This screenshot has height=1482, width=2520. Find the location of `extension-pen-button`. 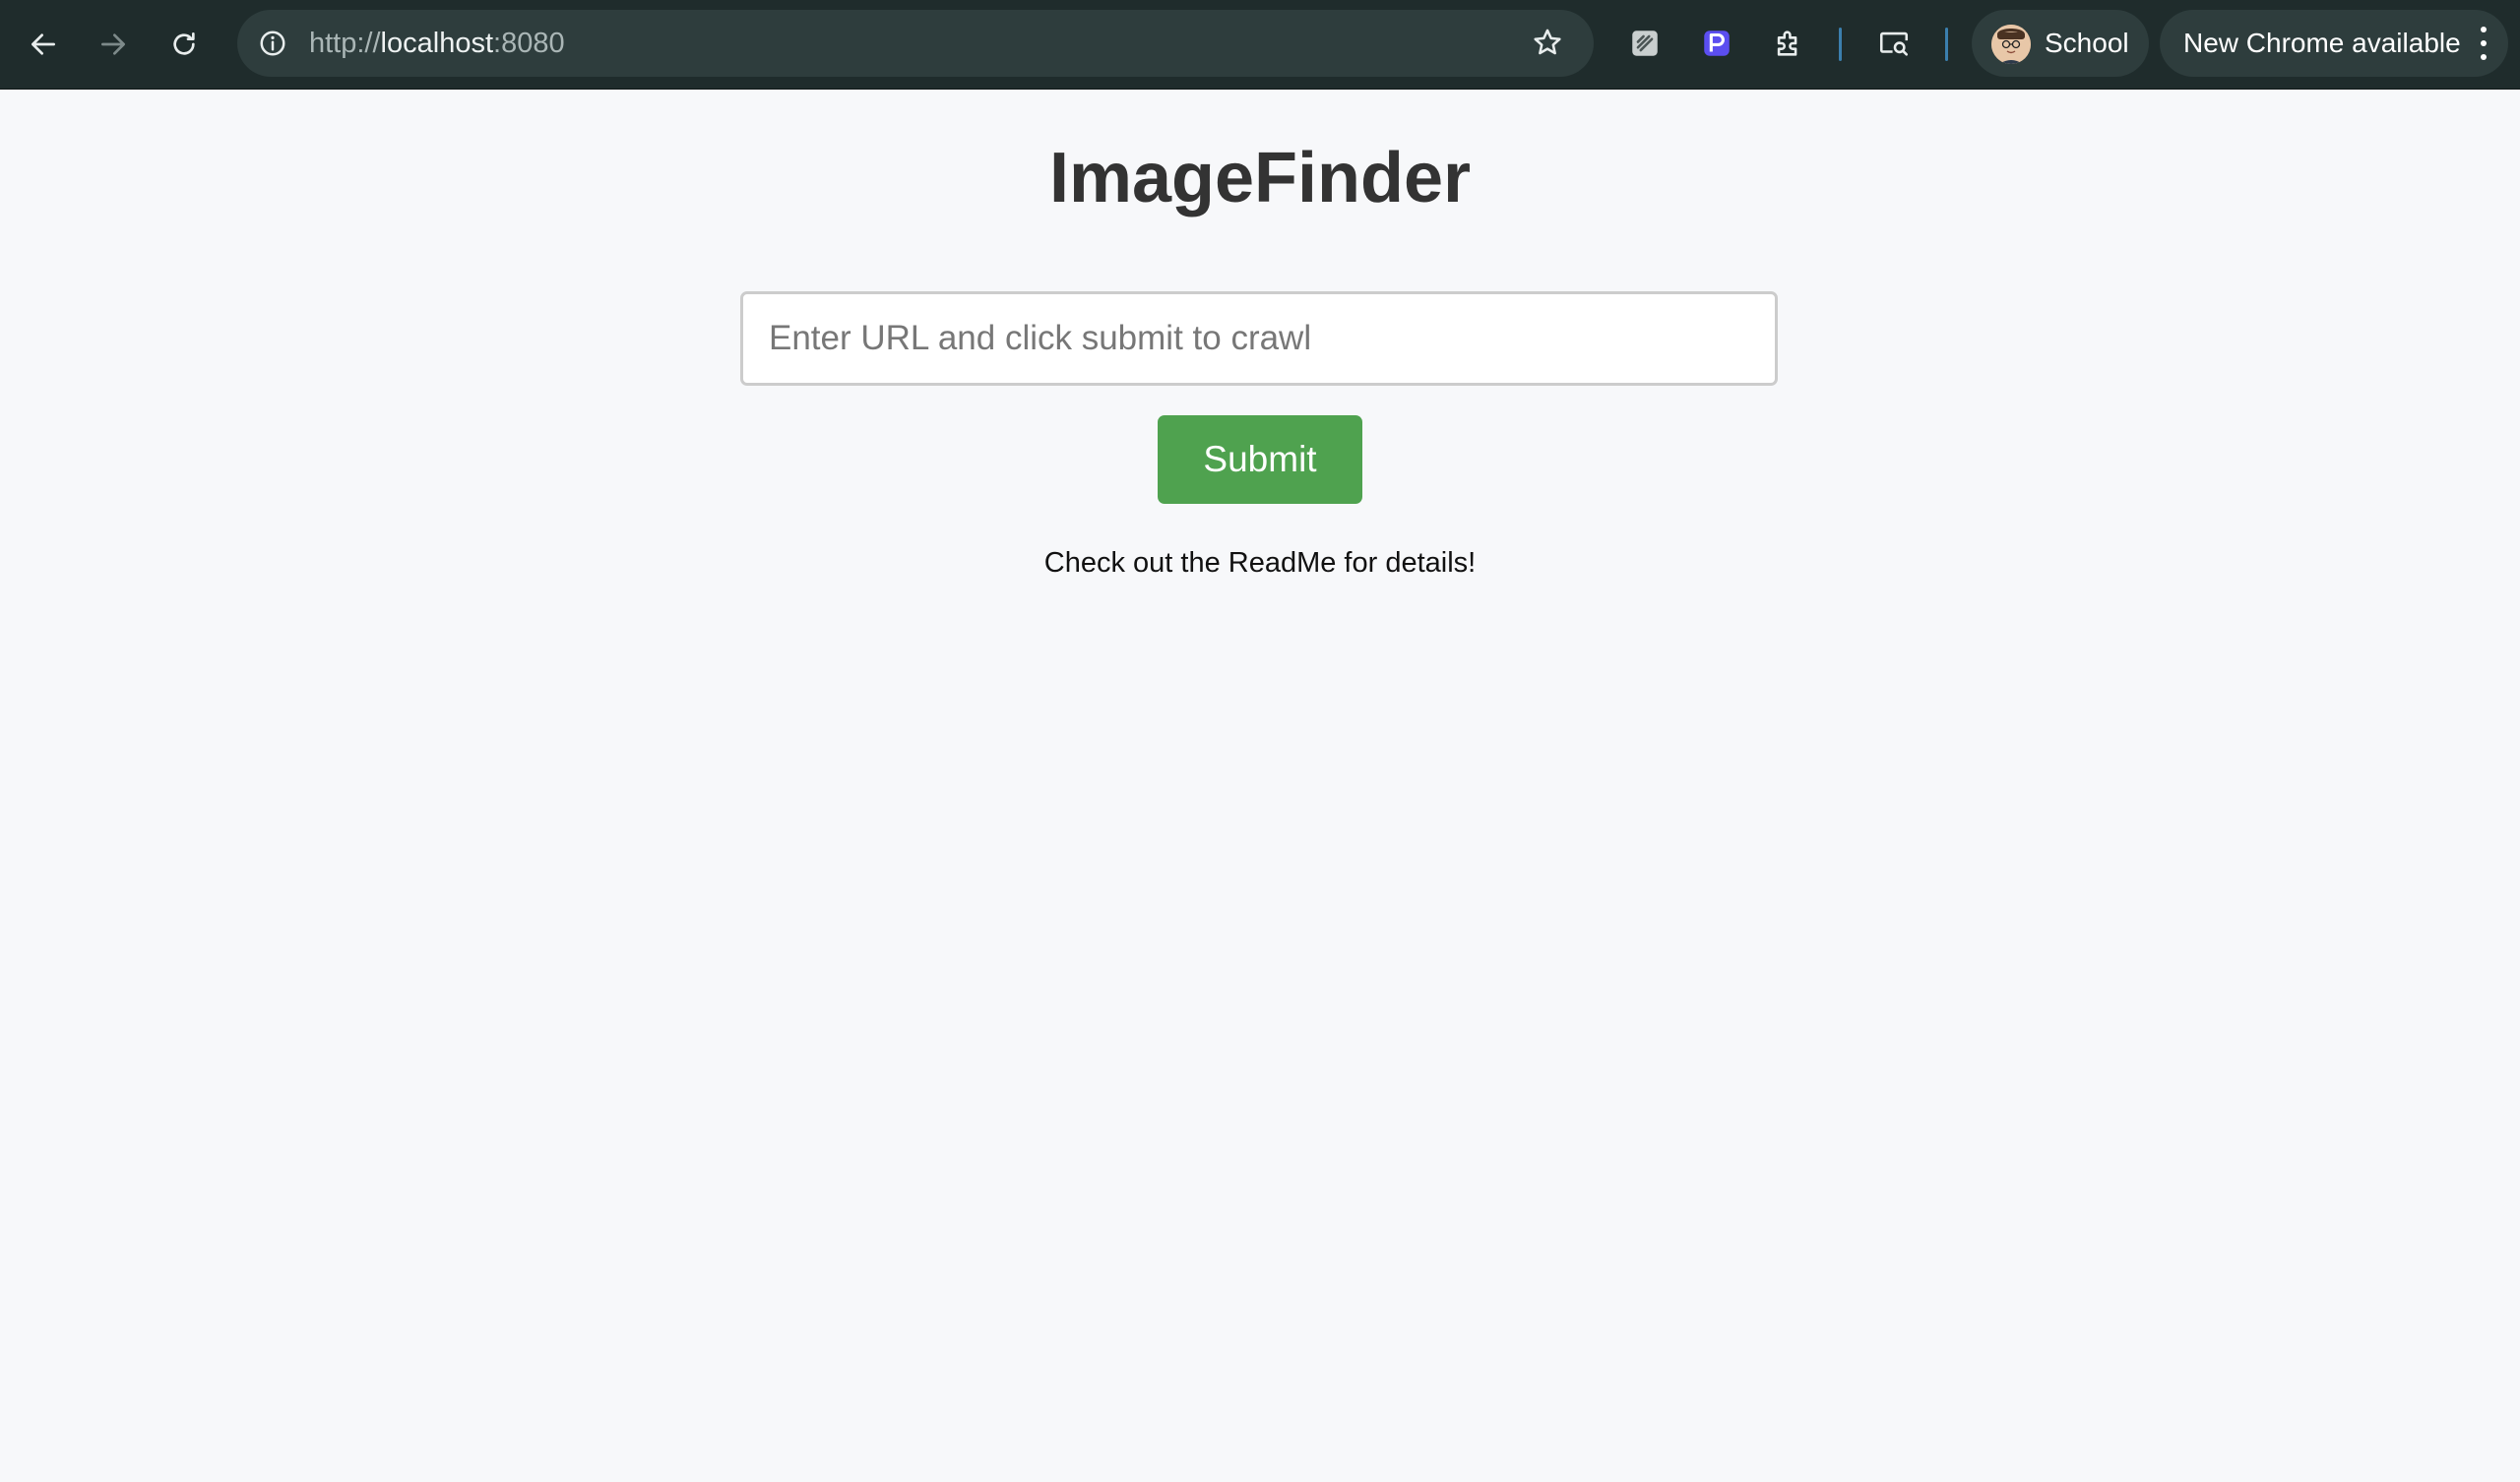

extension-pen-button is located at coordinates (1645, 43).